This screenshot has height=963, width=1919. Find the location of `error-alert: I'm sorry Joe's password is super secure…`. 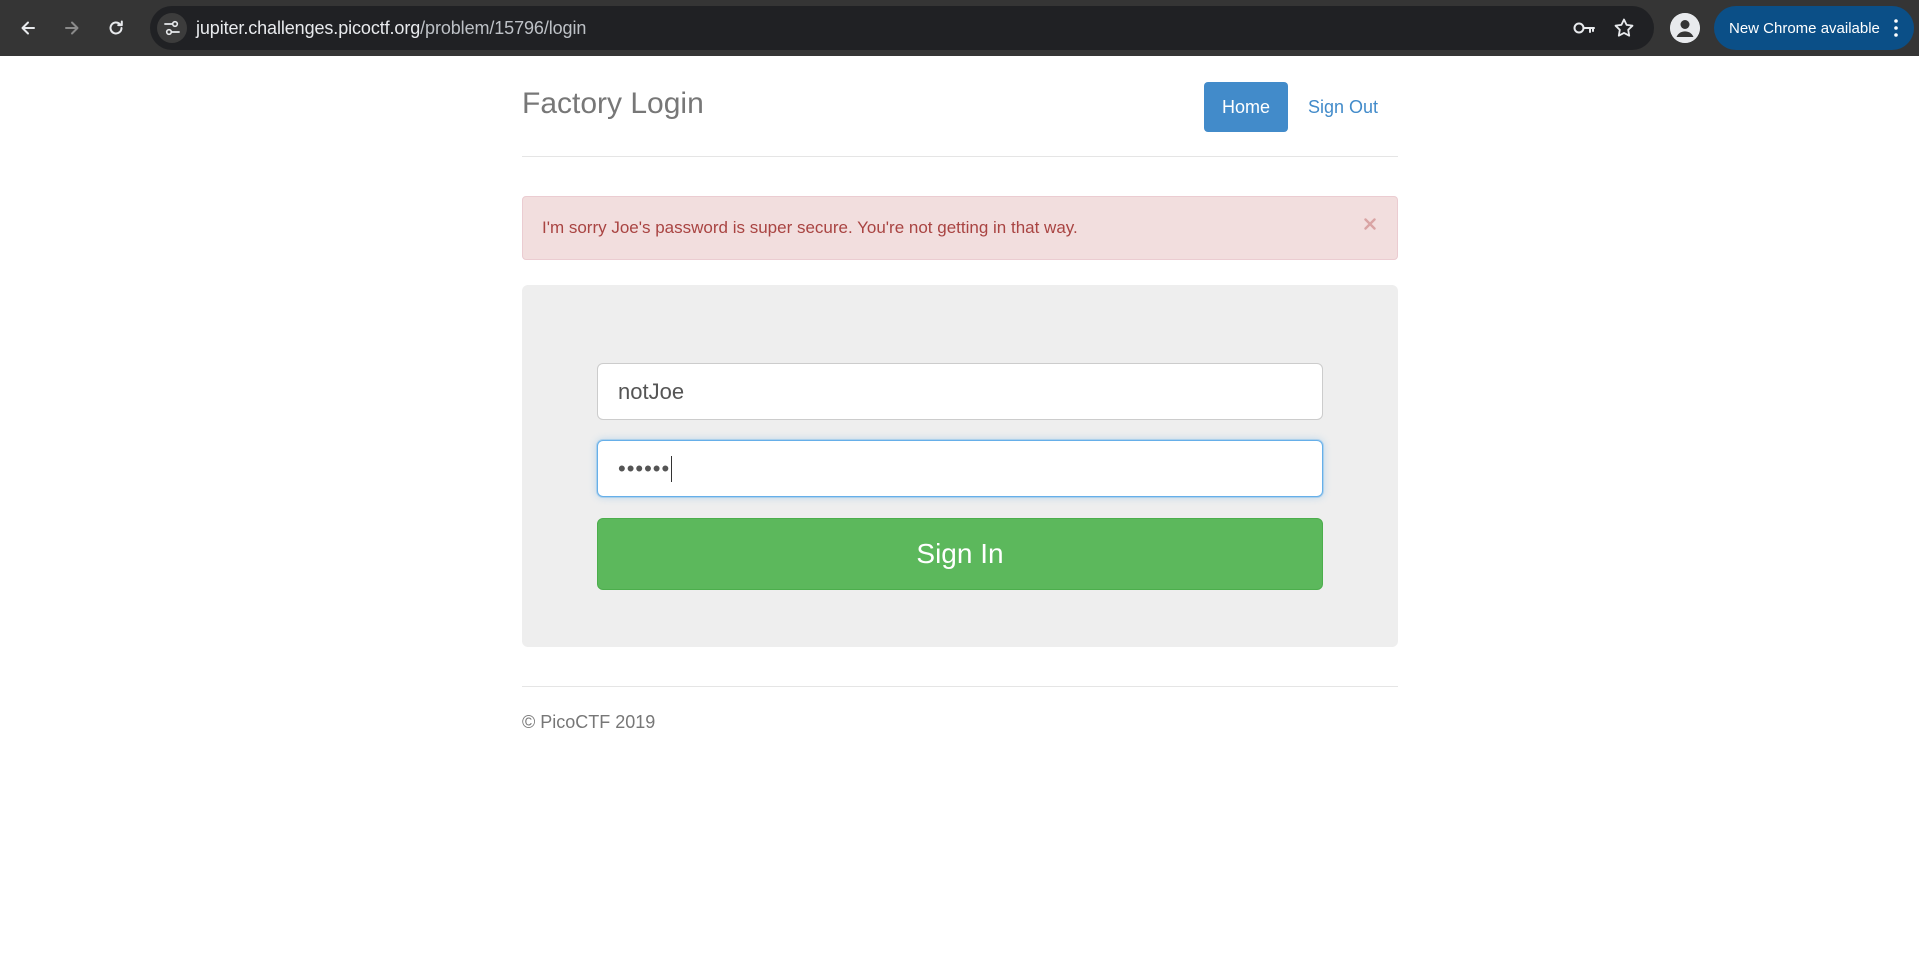

error-alert: I'm sorry Joe's password is super secure… is located at coordinates (960, 228).